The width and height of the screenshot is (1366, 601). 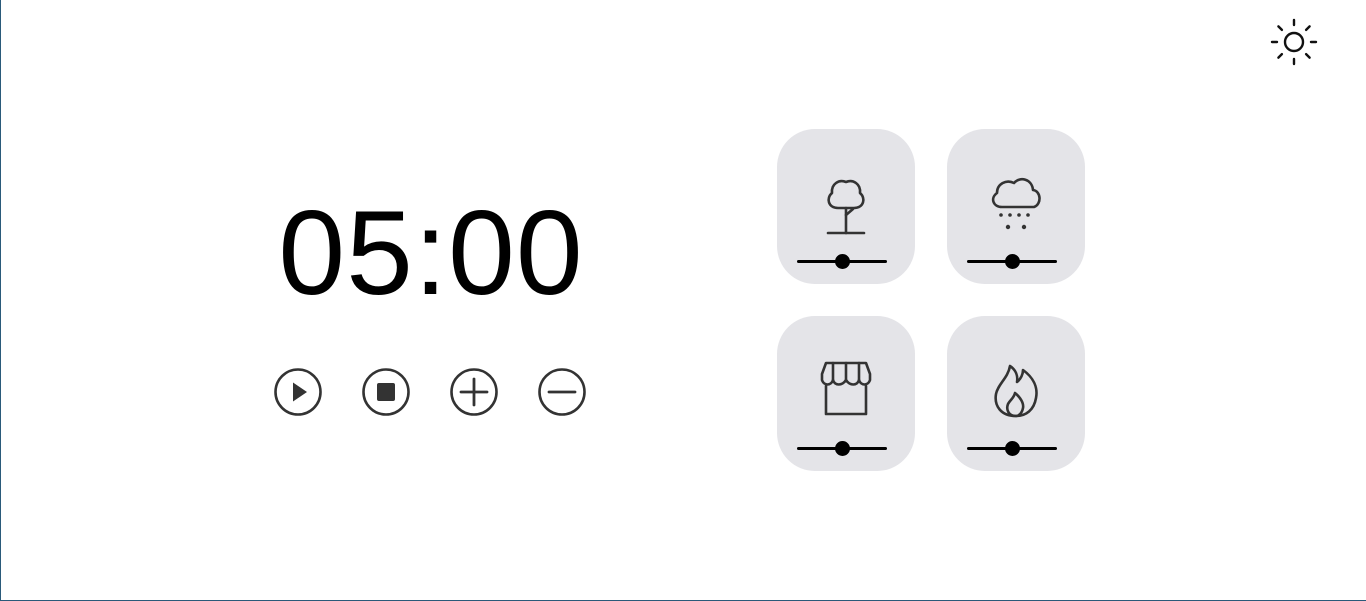 I want to click on sound-card-coffee-shop, so click(x=846, y=393).